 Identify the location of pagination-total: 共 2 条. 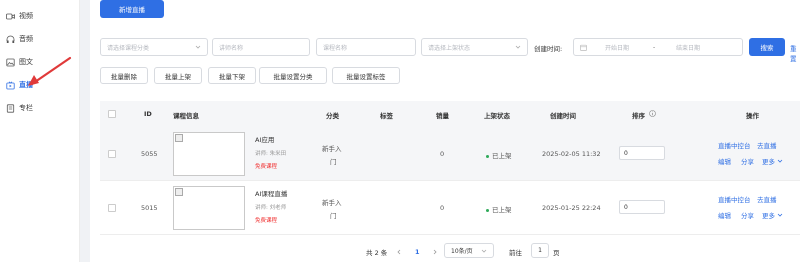
(377, 253).